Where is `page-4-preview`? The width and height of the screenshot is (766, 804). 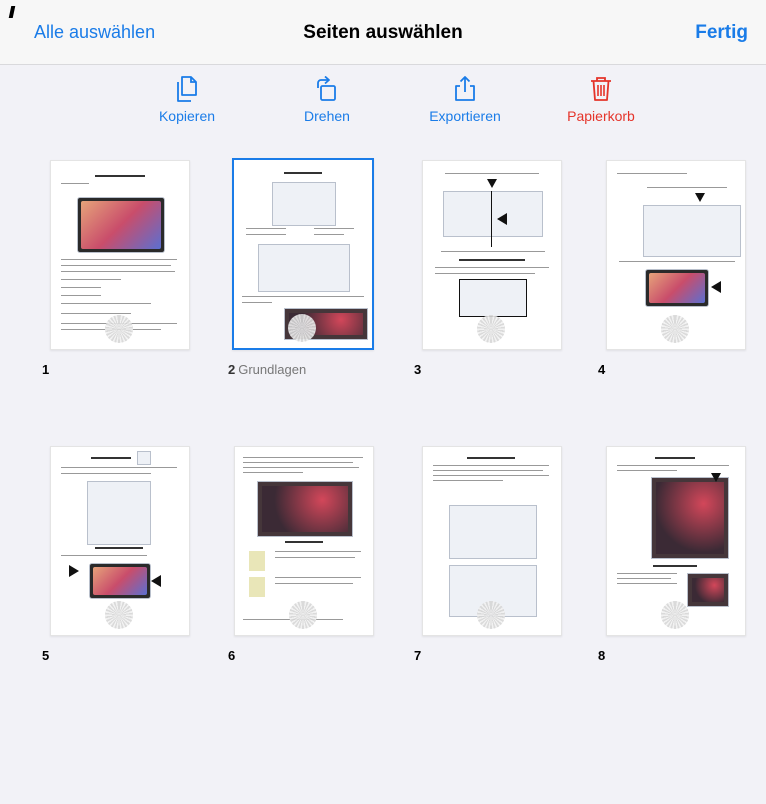
page-4-preview is located at coordinates (676, 255).